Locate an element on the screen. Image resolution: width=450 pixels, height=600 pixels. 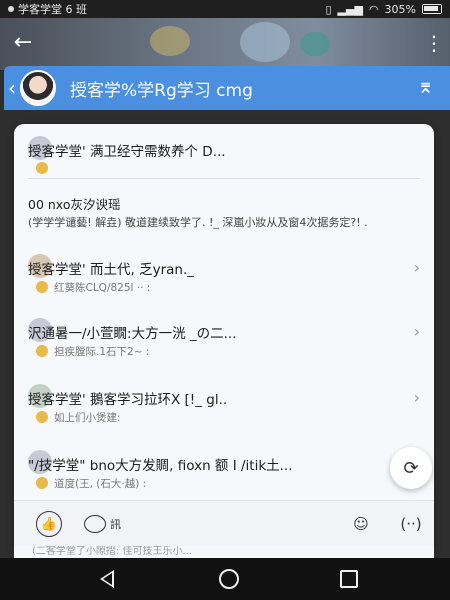
item-subtitle: (学学学谴藝! 解垚) 敬道建续致学了. !_ 深嵐小妝从及窗4次据务定?! . is located at coordinates (198, 222).